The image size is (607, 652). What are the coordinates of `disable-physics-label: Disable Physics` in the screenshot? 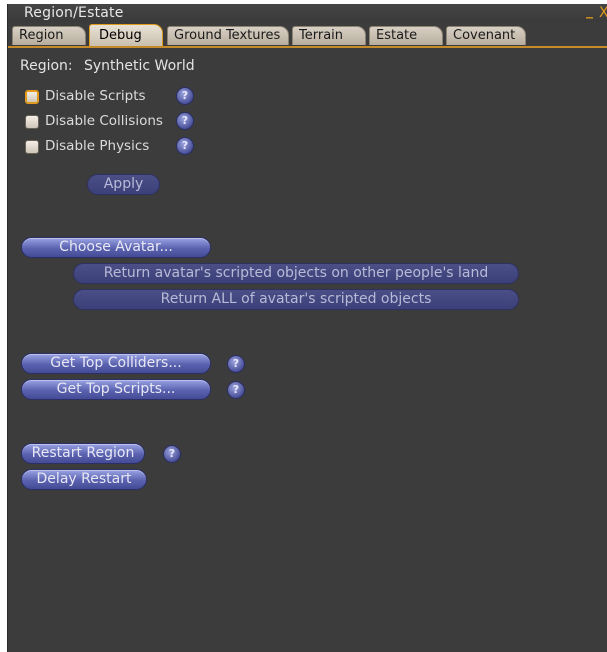 It's located at (97, 146).